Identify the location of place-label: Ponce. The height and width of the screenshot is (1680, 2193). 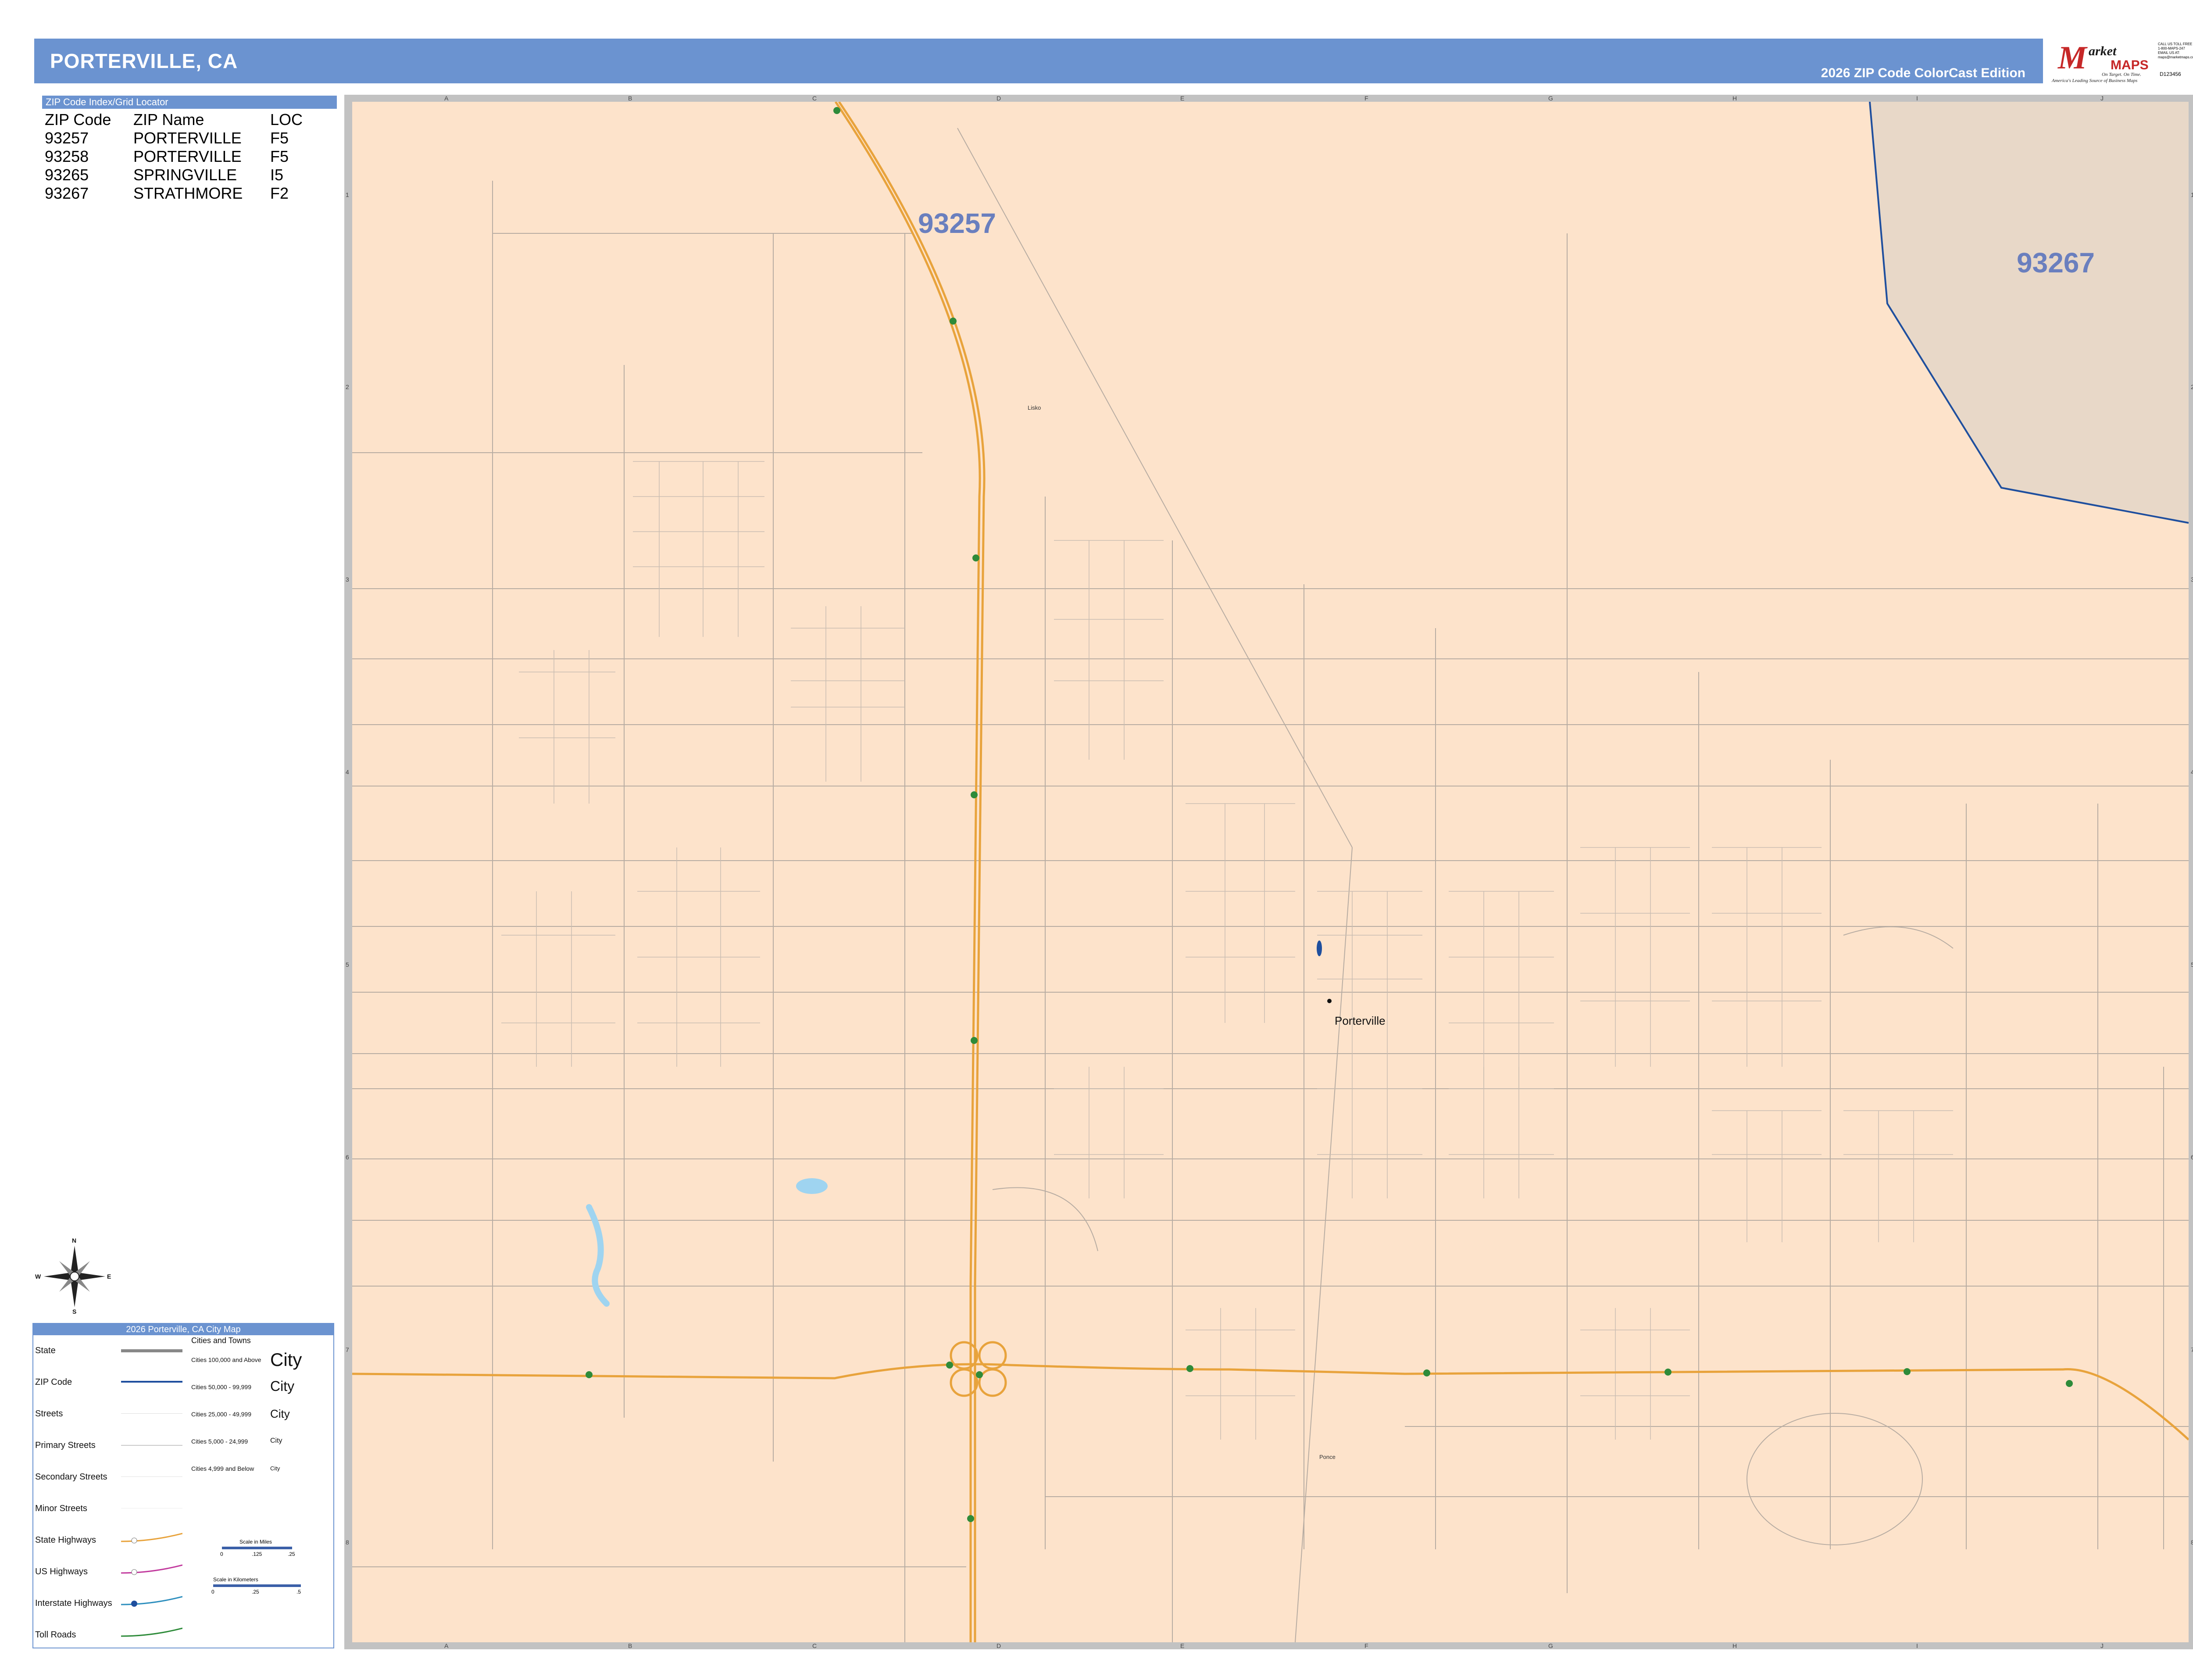
(1327, 1457).